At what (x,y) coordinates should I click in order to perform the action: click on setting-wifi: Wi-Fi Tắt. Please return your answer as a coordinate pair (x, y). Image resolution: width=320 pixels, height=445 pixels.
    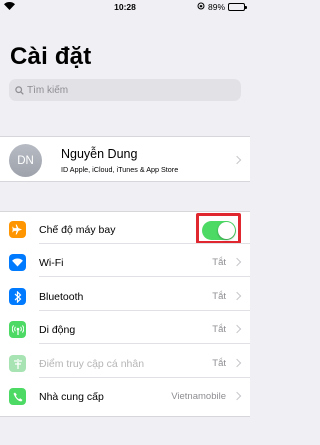
    Looking at the image, I should click on (125, 262).